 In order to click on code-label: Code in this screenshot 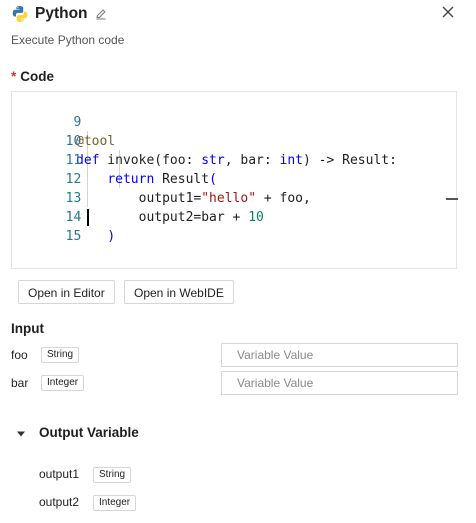, I will do `click(37, 76)`.